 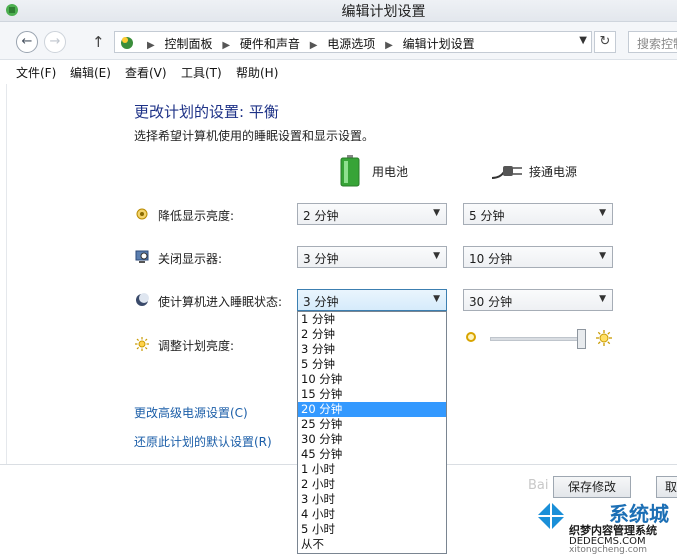 What do you see at coordinates (55, 42) in the screenshot?
I see `forward-button: →` at bounding box center [55, 42].